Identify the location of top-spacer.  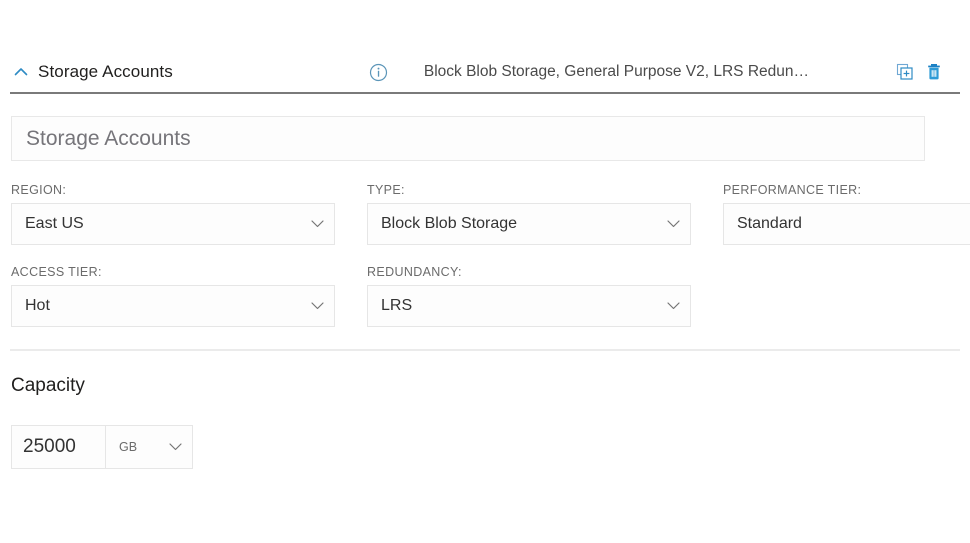
(485, 26).